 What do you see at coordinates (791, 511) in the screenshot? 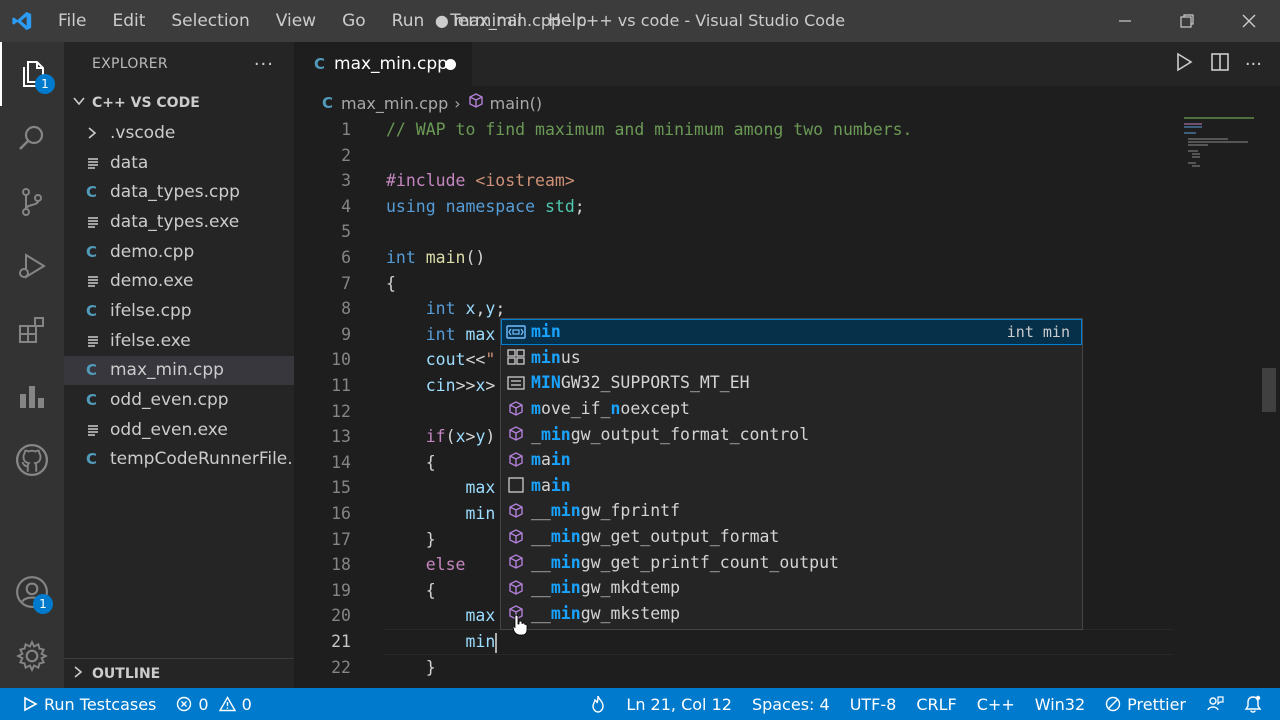
I see `suggestion-item: __mingw_fprintf` at bounding box center [791, 511].